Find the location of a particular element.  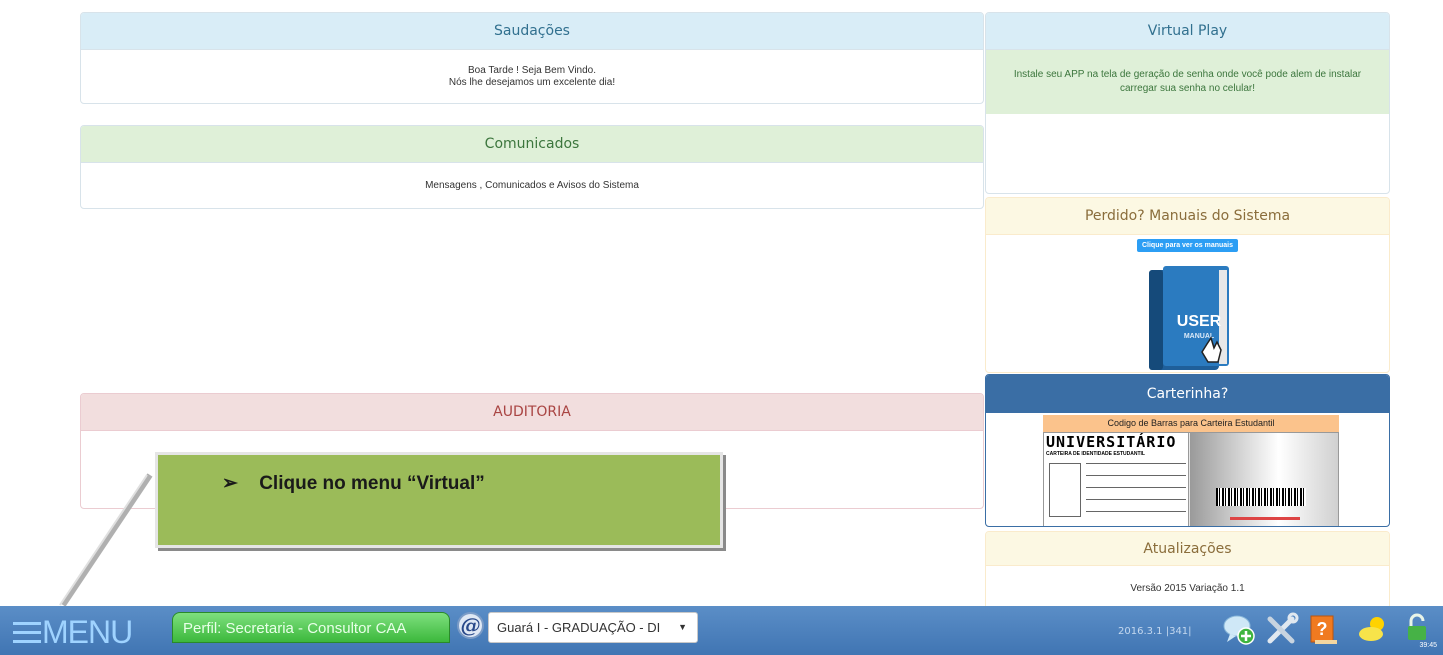

virtual-at-icon: @ is located at coordinates (470, 625).